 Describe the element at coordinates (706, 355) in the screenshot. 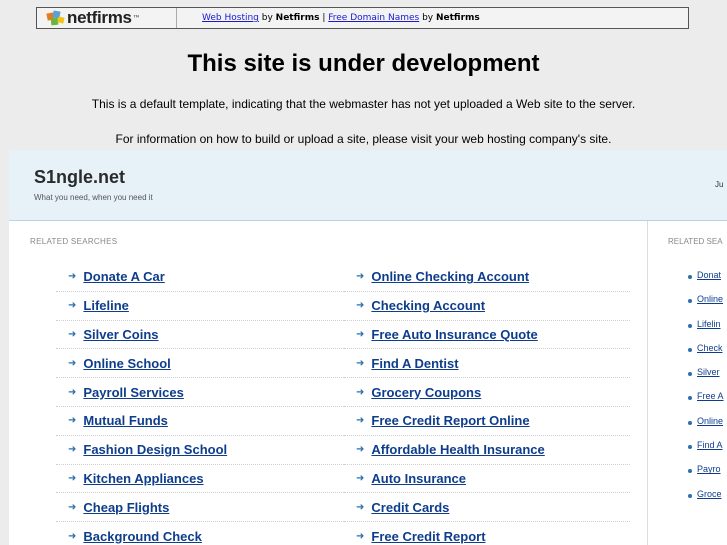

I see `sidebar-link-item: Check` at that location.